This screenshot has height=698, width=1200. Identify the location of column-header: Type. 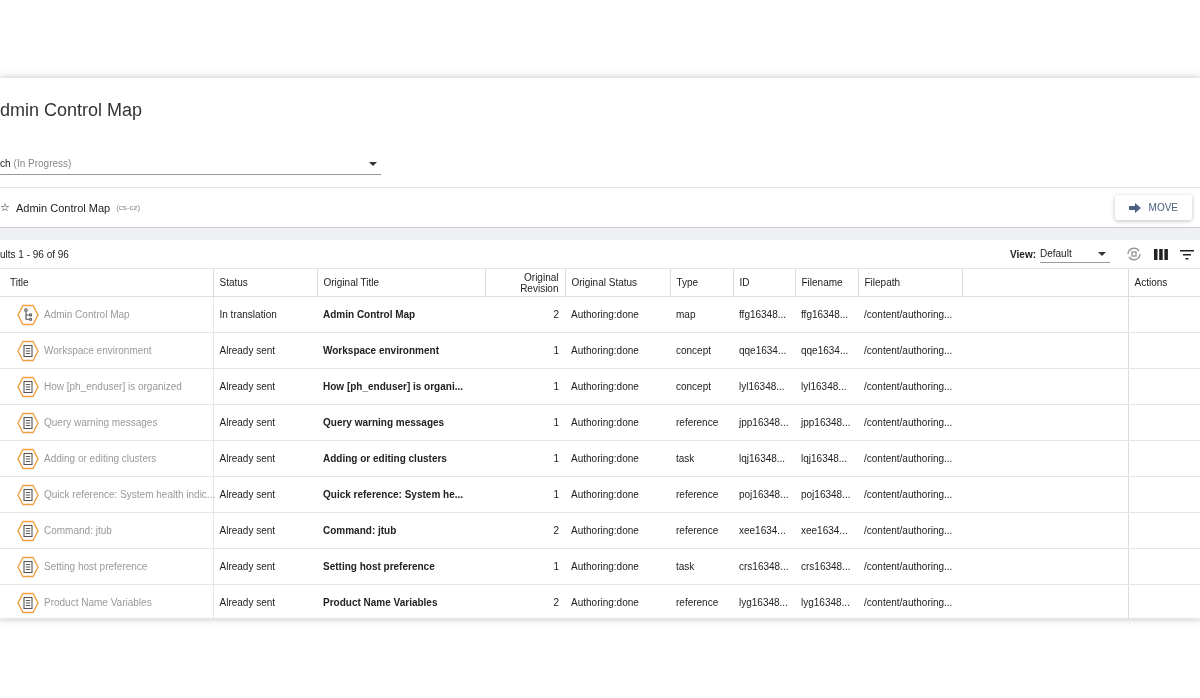
(701, 283).